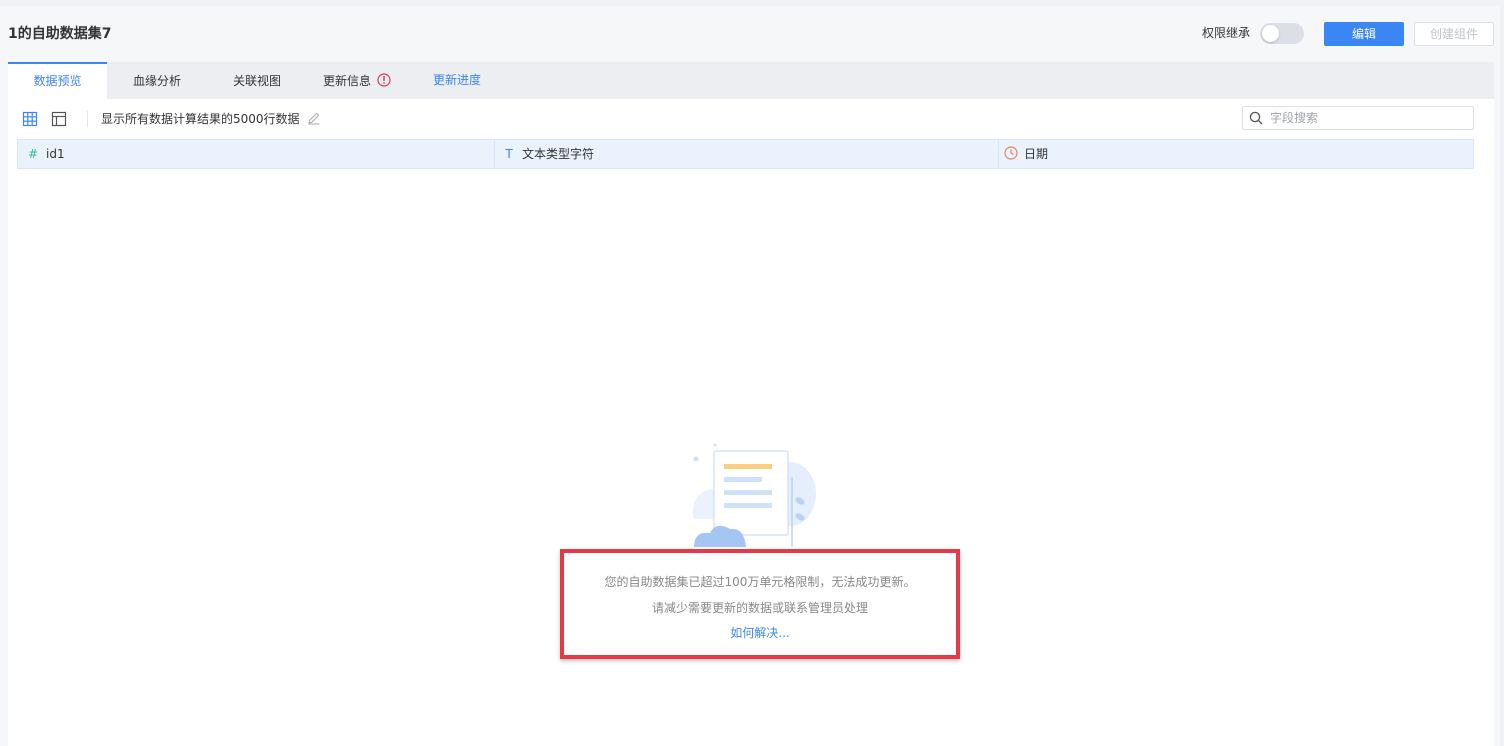  I want to click on text-type-icon: T, so click(509, 154).